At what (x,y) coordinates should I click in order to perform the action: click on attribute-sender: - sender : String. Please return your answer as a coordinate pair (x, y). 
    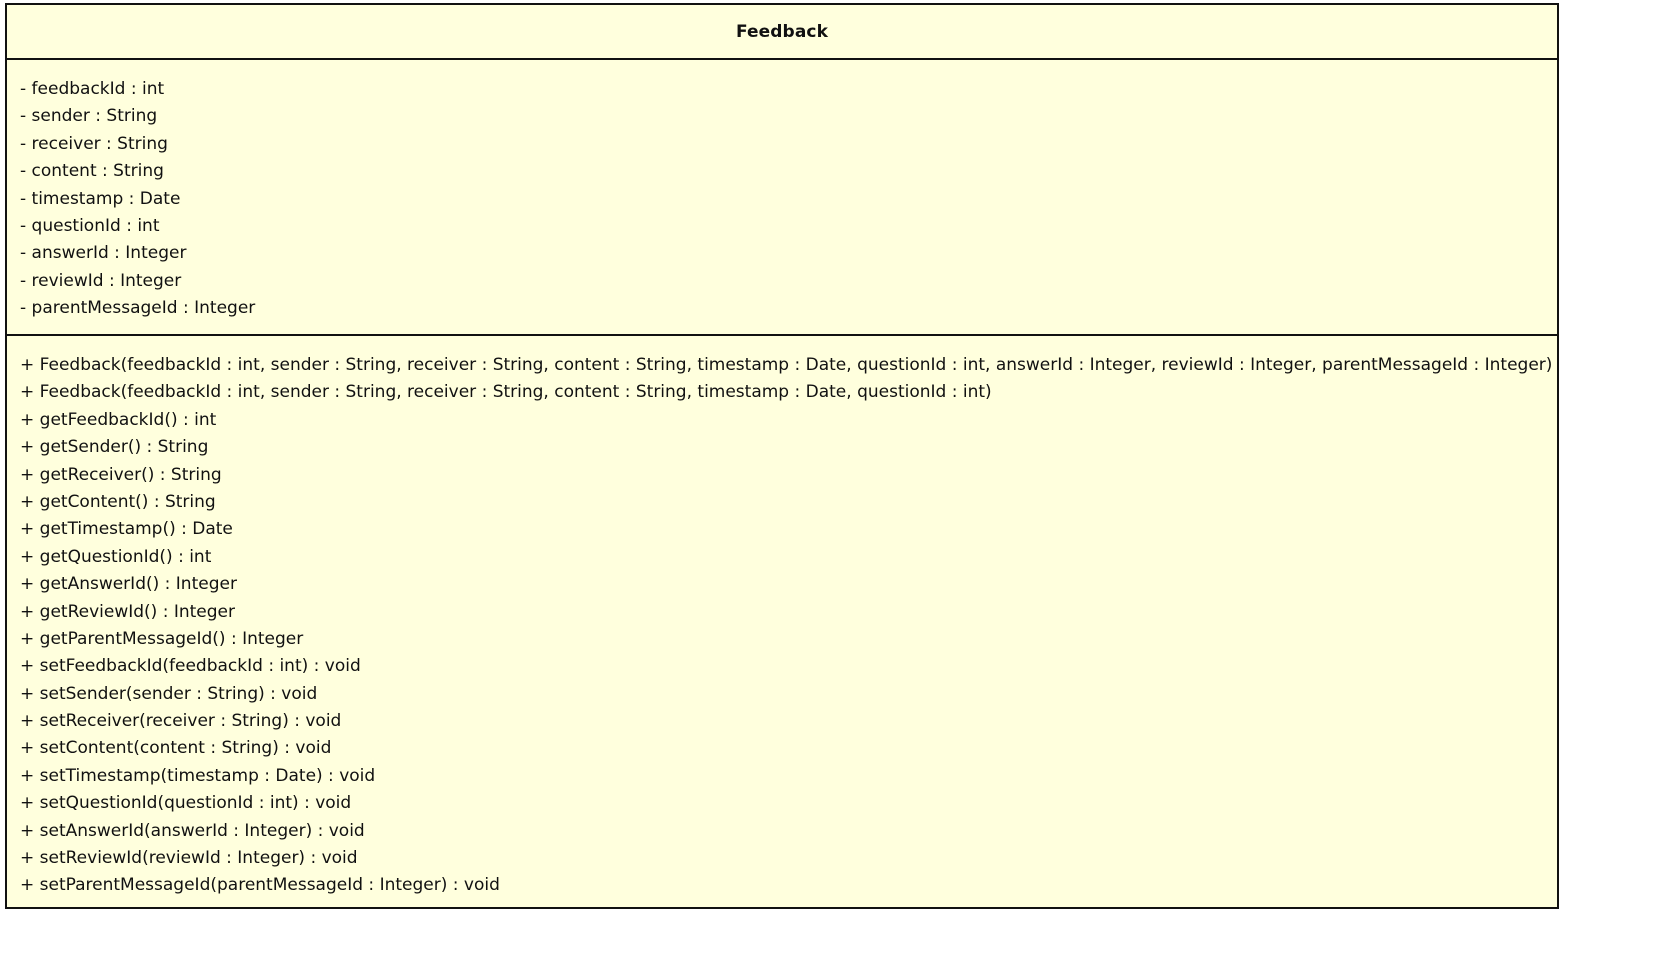
    Looking at the image, I should click on (89, 116).